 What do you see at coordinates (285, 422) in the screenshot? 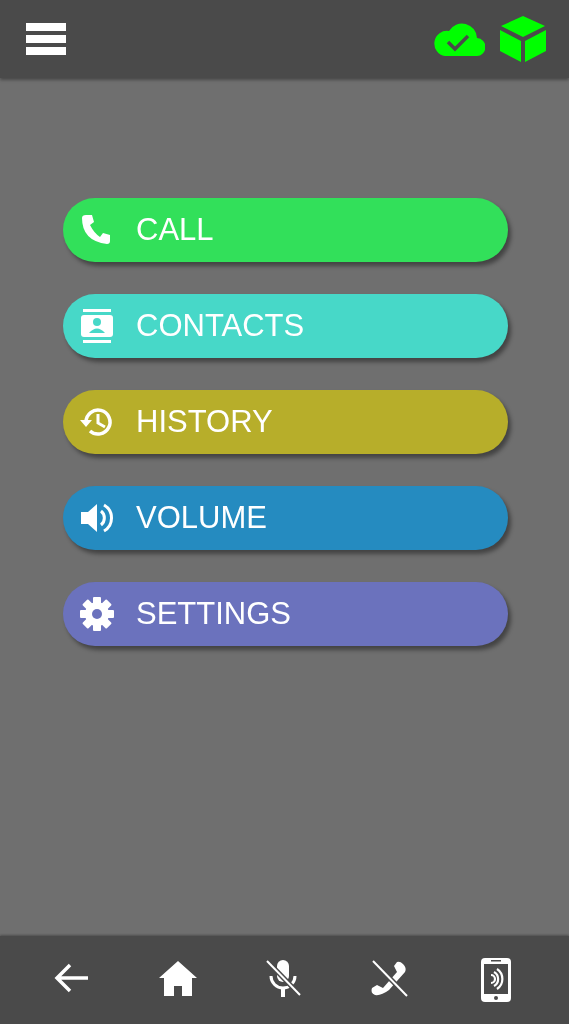
I see `menu-button: HISTORY` at bounding box center [285, 422].